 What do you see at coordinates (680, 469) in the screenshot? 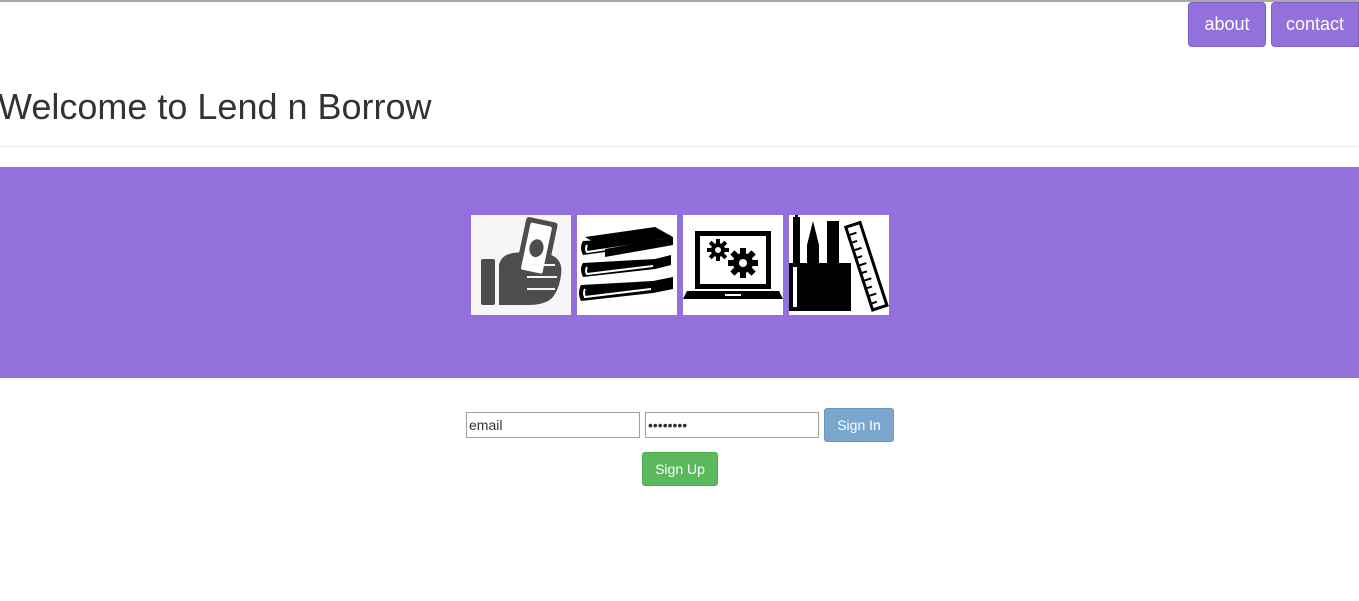
I see `sign-up-button: Sign Up` at bounding box center [680, 469].